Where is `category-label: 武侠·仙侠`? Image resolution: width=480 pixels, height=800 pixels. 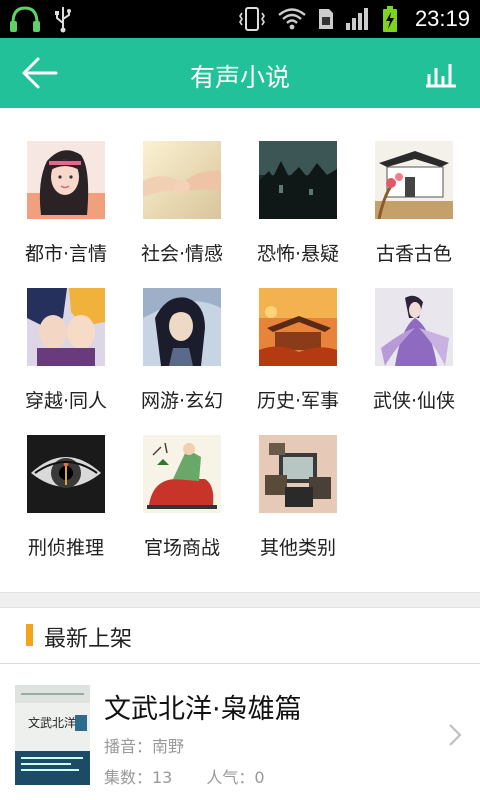
category-label: 武侠·仙侠 is located at coordinates (414, 401).